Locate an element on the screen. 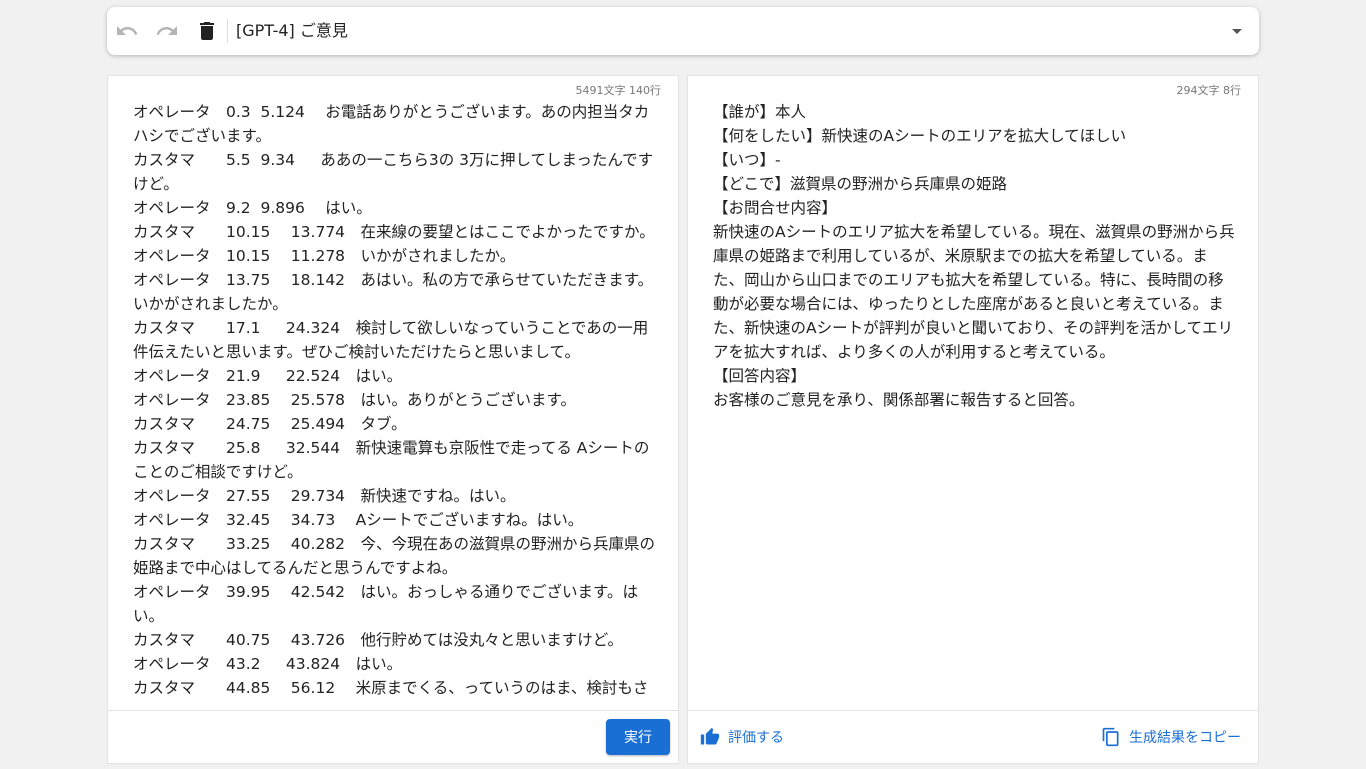 This screenshot has height=769, width=1366. input-char-count: 5491文字 140行 is located at coordinates (618, 90).